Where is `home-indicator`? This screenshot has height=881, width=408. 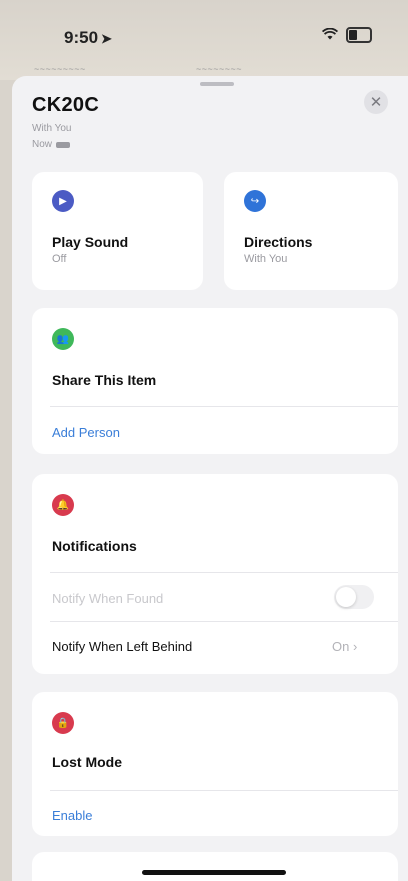 home-indicator is located at coordinates (214, 872).